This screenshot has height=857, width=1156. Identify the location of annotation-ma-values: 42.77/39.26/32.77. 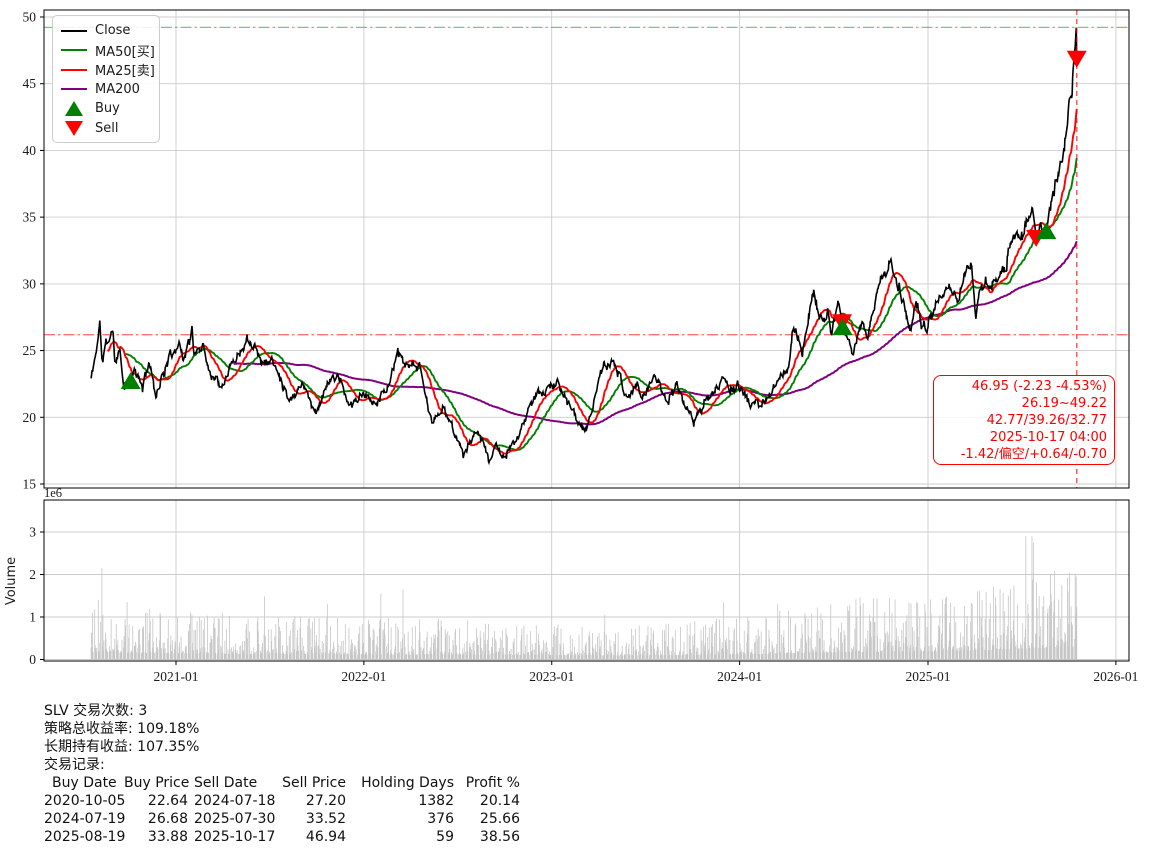
(1046, 420).